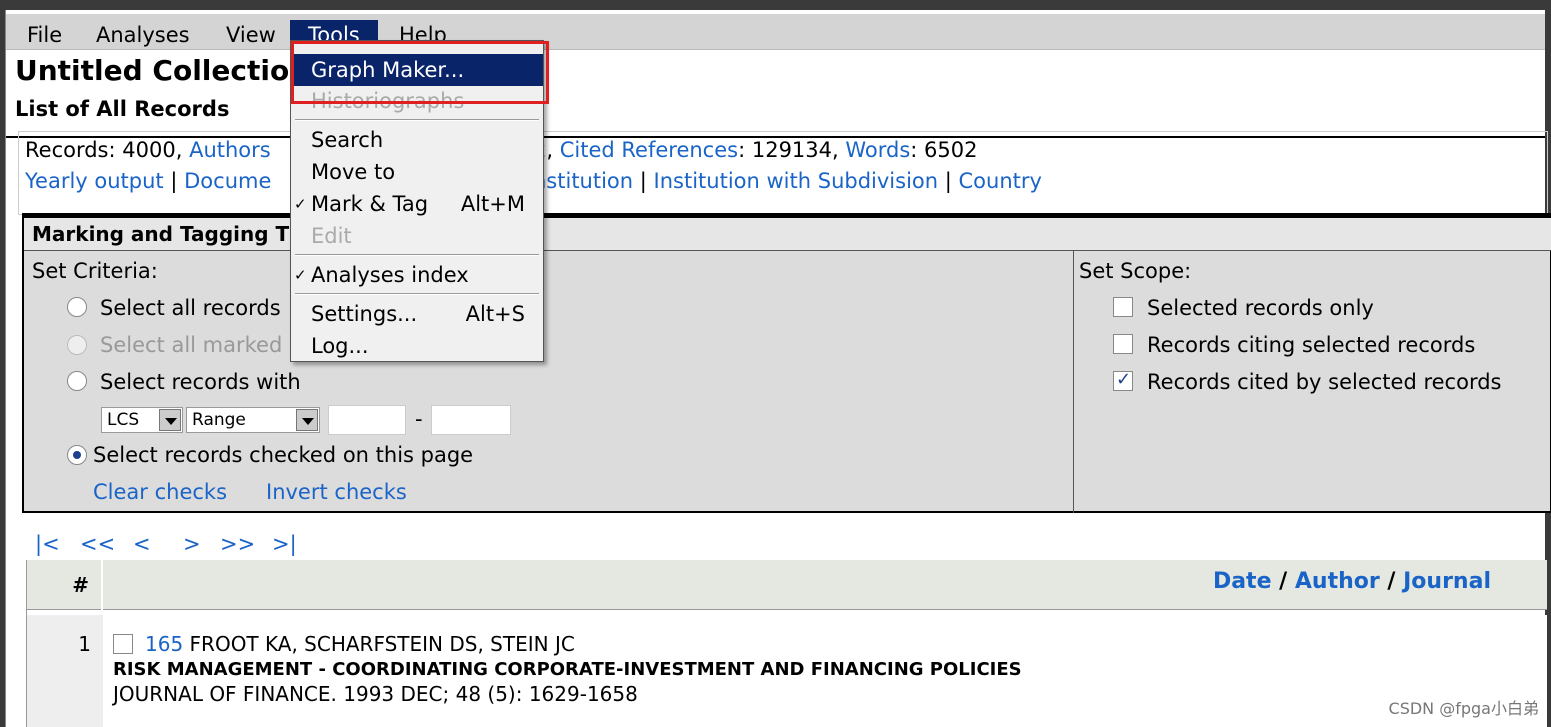 Image resolution: width=1551 pixels, height=727 pixels. I want to click on menu-bar: File Analyses View Tools Help, so click(775, 32).